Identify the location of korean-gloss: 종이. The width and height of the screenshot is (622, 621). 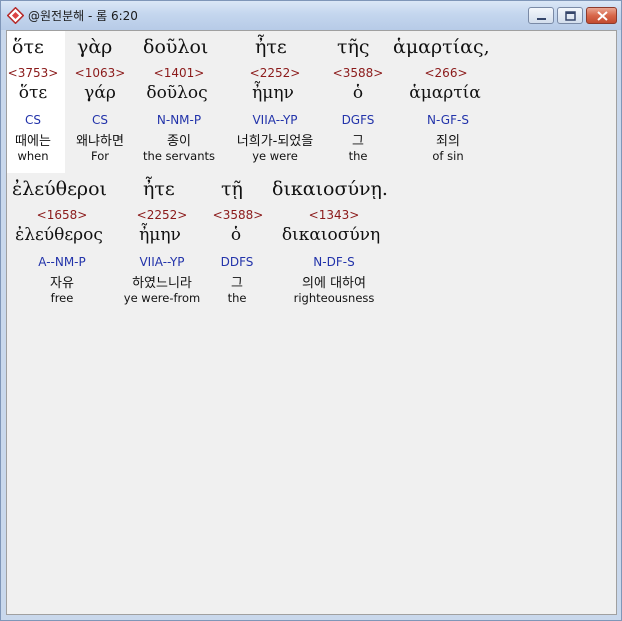
(179, 141).